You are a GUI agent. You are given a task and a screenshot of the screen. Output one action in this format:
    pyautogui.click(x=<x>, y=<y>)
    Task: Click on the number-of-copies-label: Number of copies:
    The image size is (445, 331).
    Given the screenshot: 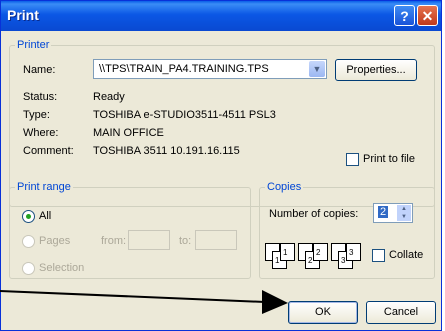 What is the action you would take?
    pyautogui.click(x=314, y=214)
    